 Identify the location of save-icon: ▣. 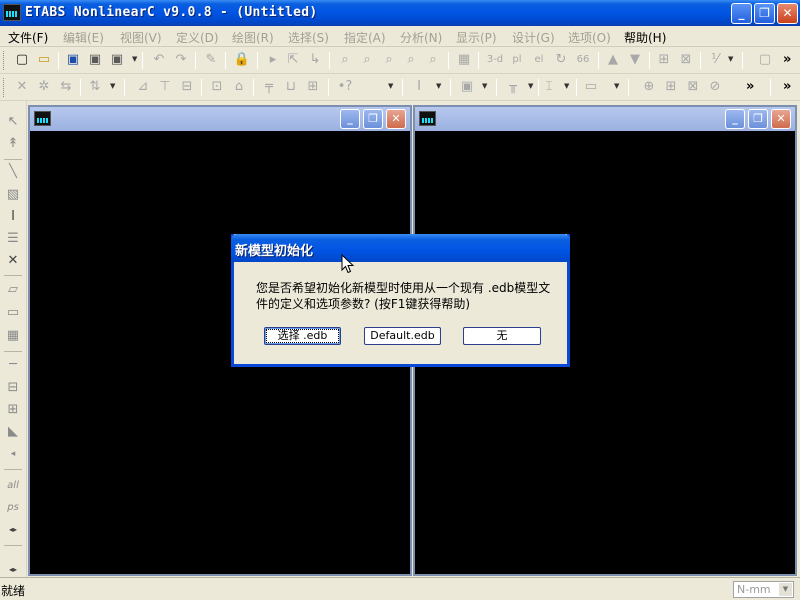
(73, 60).